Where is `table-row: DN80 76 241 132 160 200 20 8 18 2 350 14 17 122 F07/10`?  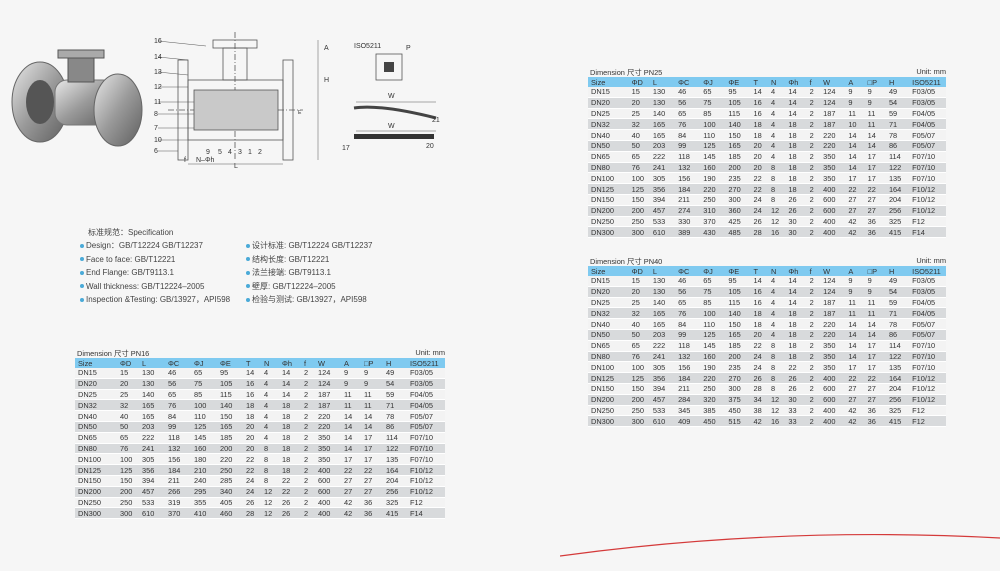
table-row: DN80 76 241 132 160 200 20 8 18 2 350 14 17 122 F07/10 is located at coordinates (260, 448).